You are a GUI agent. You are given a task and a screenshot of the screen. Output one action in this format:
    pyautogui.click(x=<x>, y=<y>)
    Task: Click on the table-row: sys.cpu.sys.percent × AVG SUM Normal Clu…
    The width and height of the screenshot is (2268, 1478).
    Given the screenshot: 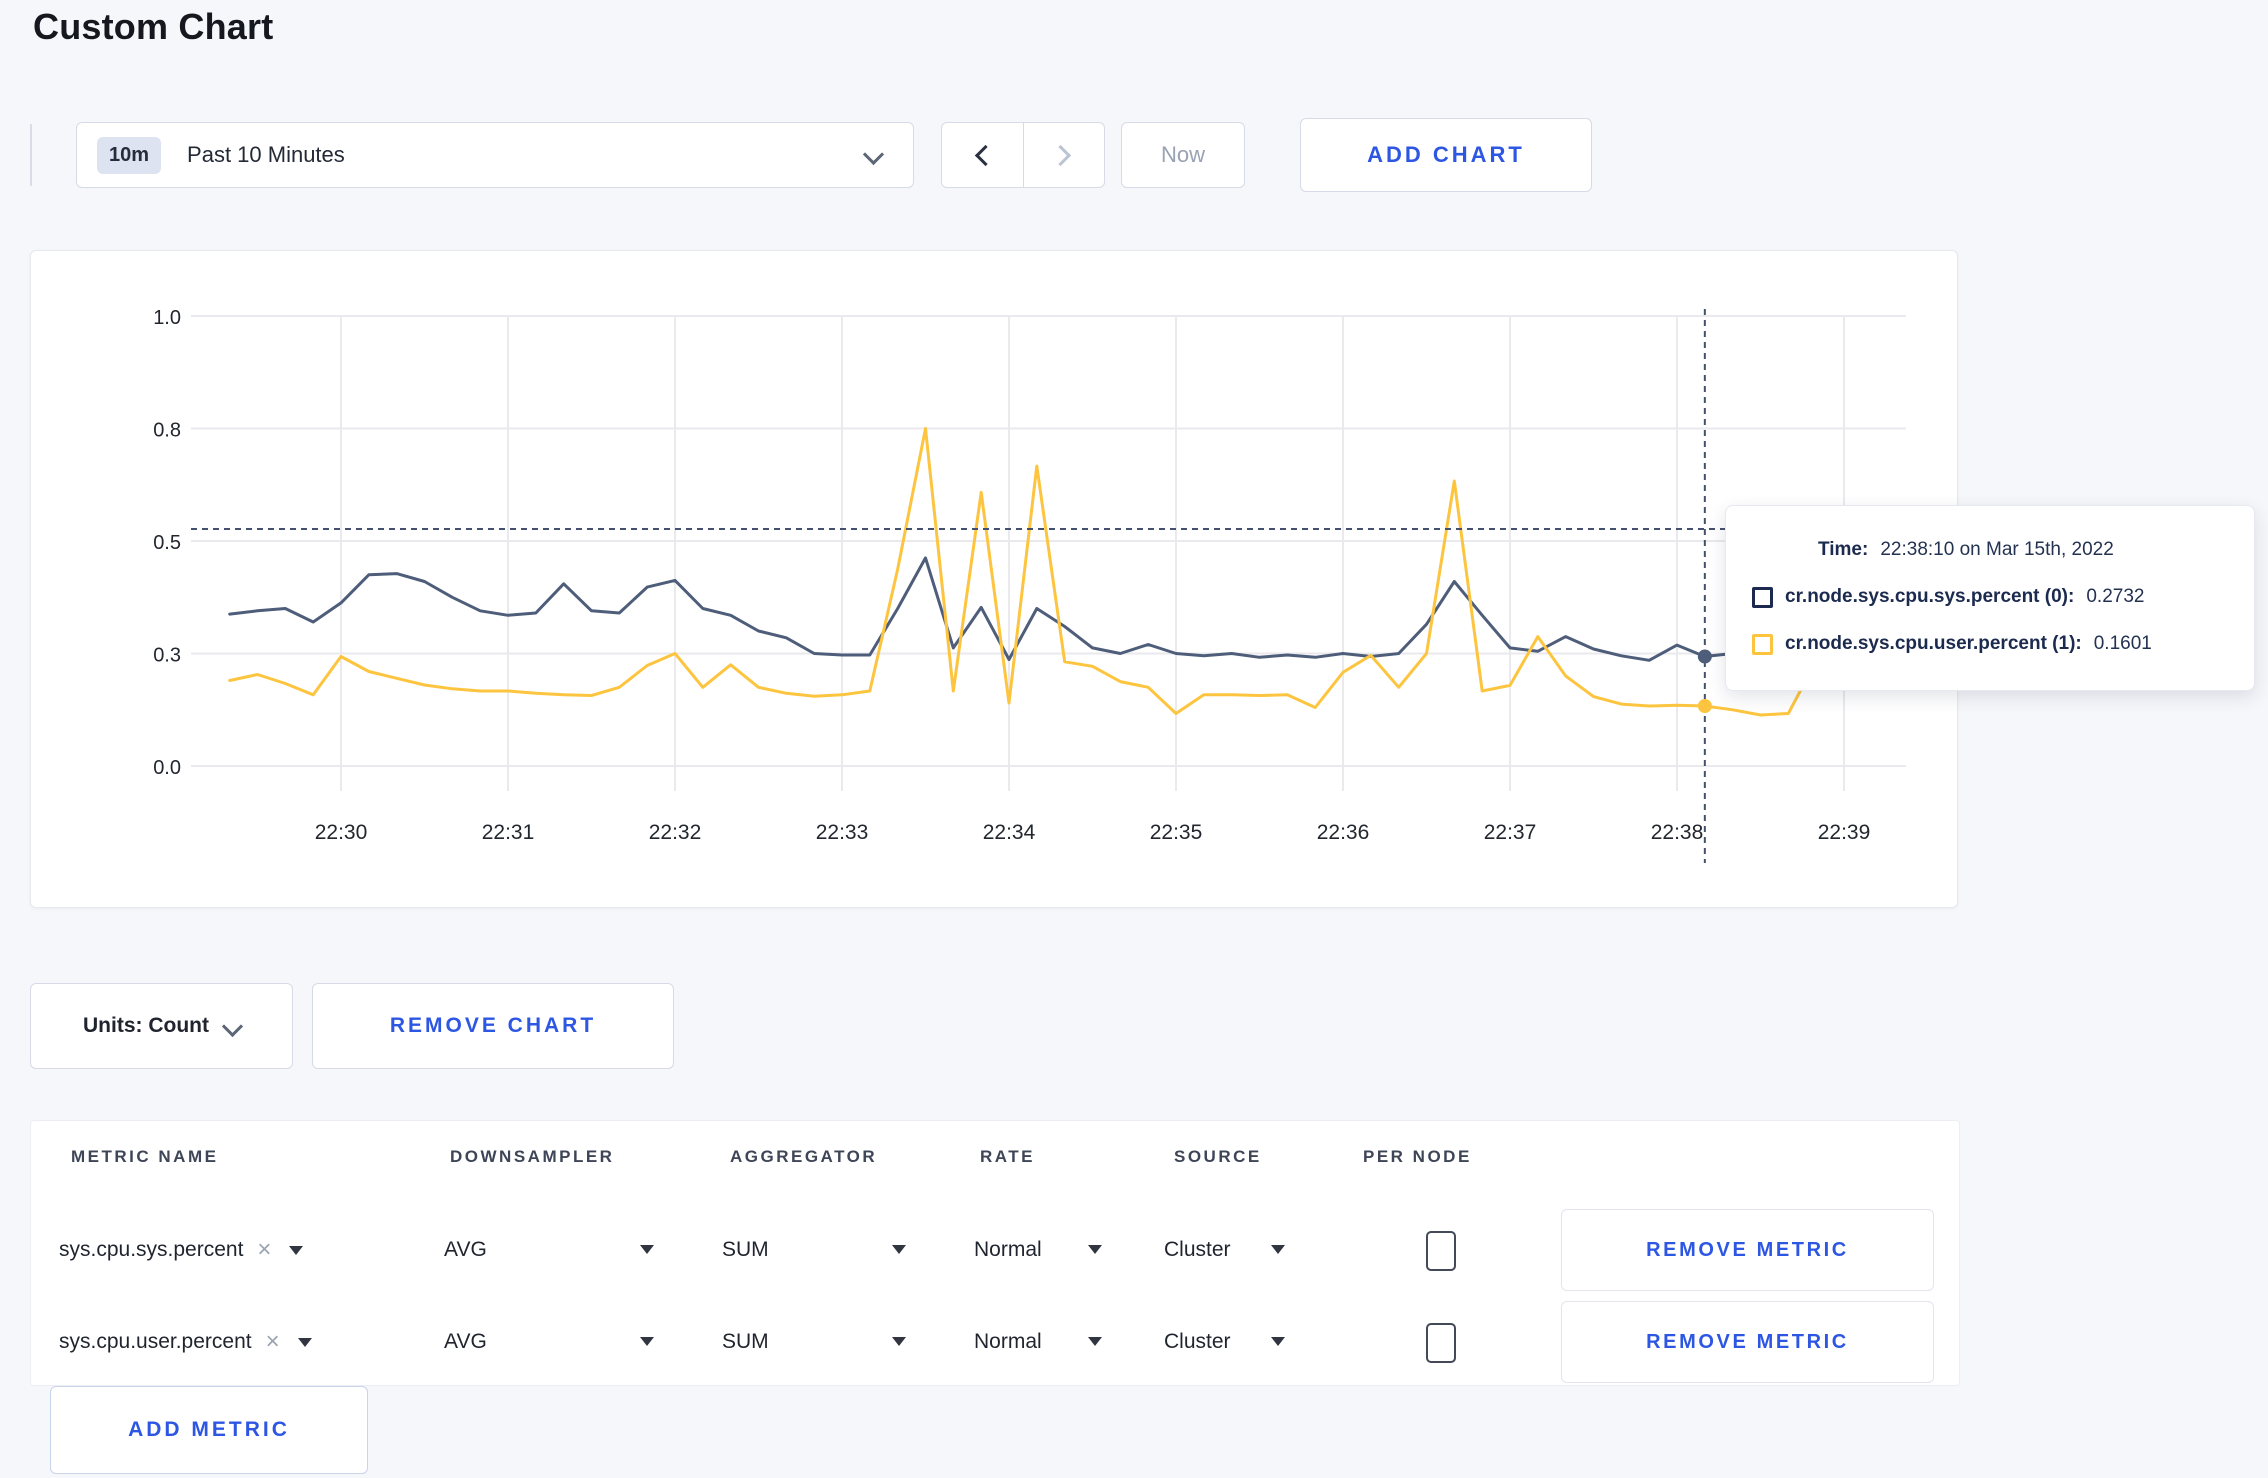 What is the action you would take?
    pyautogui.click(x=995, y=1250)
    